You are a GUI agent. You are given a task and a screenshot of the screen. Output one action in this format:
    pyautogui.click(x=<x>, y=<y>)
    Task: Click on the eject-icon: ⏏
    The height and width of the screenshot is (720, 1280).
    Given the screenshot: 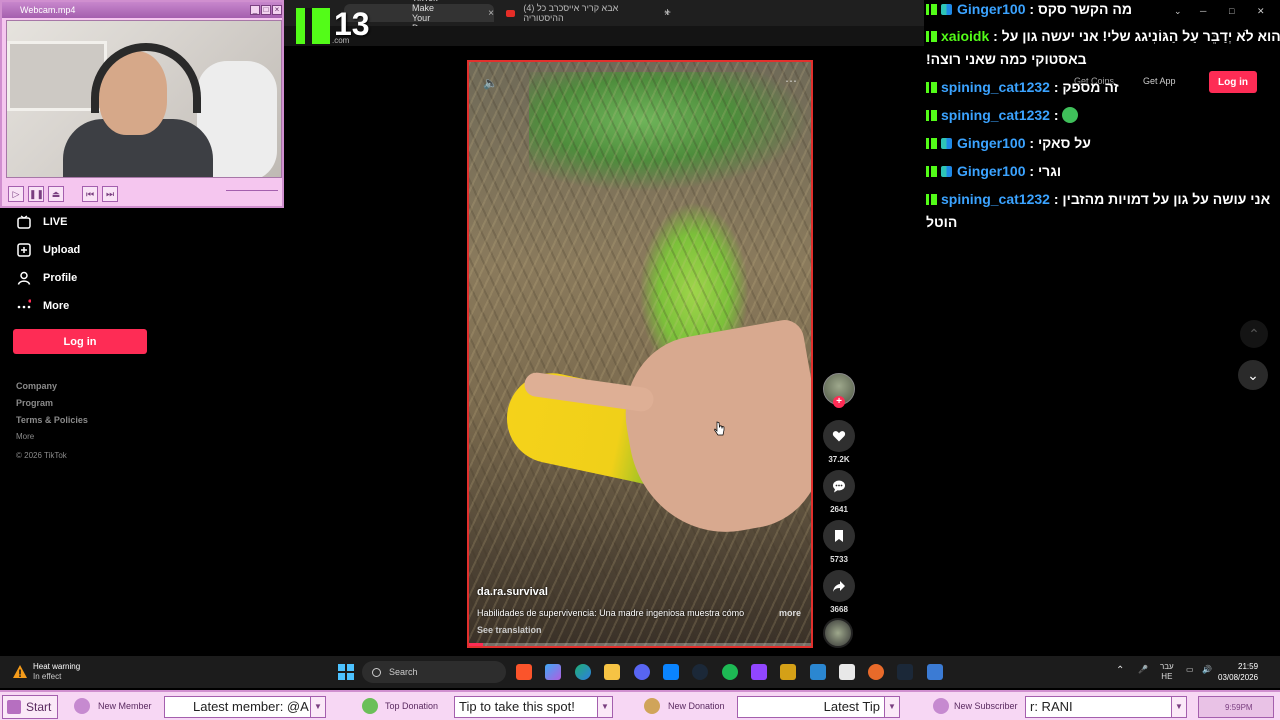 What is the action you would take?
    pyautogui.click(x=56, y=194)
    